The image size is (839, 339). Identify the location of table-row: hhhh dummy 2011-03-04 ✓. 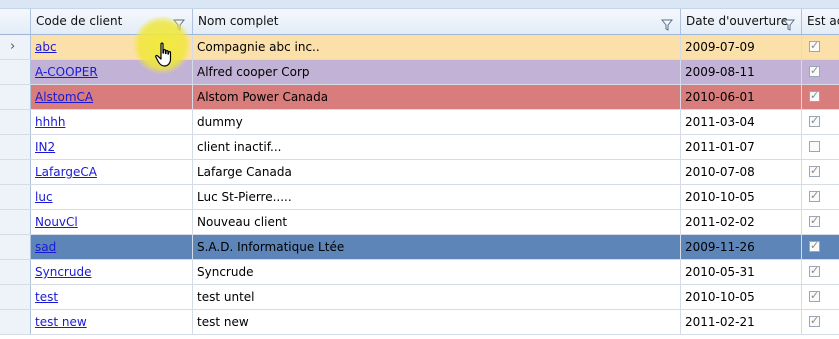
(419, 122).